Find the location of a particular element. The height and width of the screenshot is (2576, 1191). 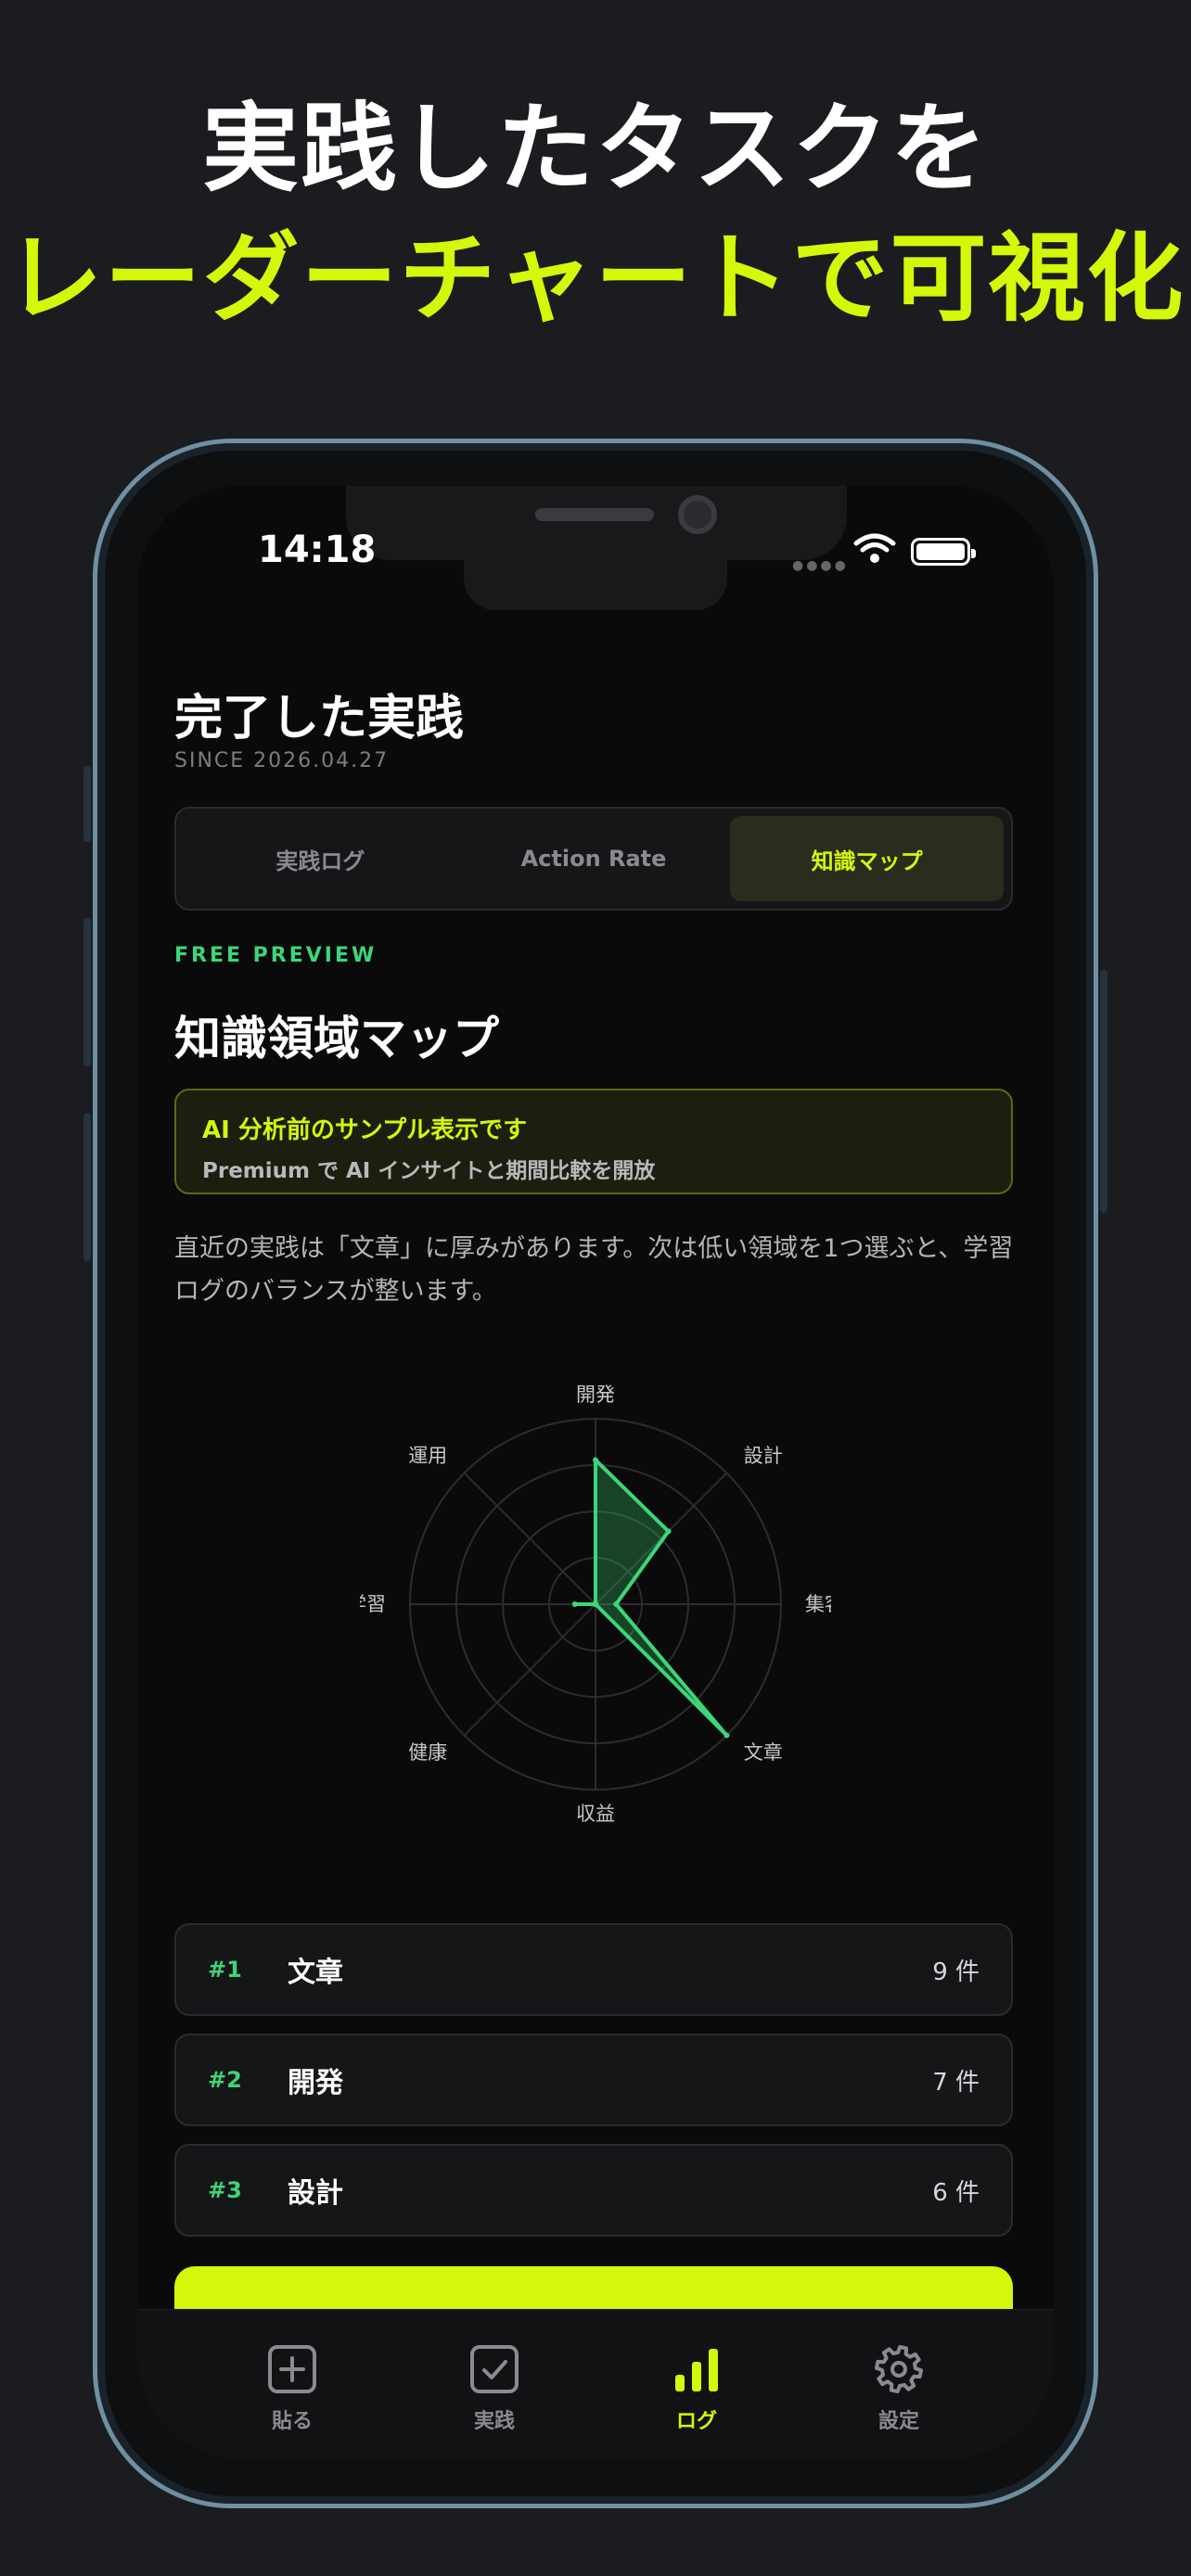

radar-series-area is located at coordinates (650, 1598).